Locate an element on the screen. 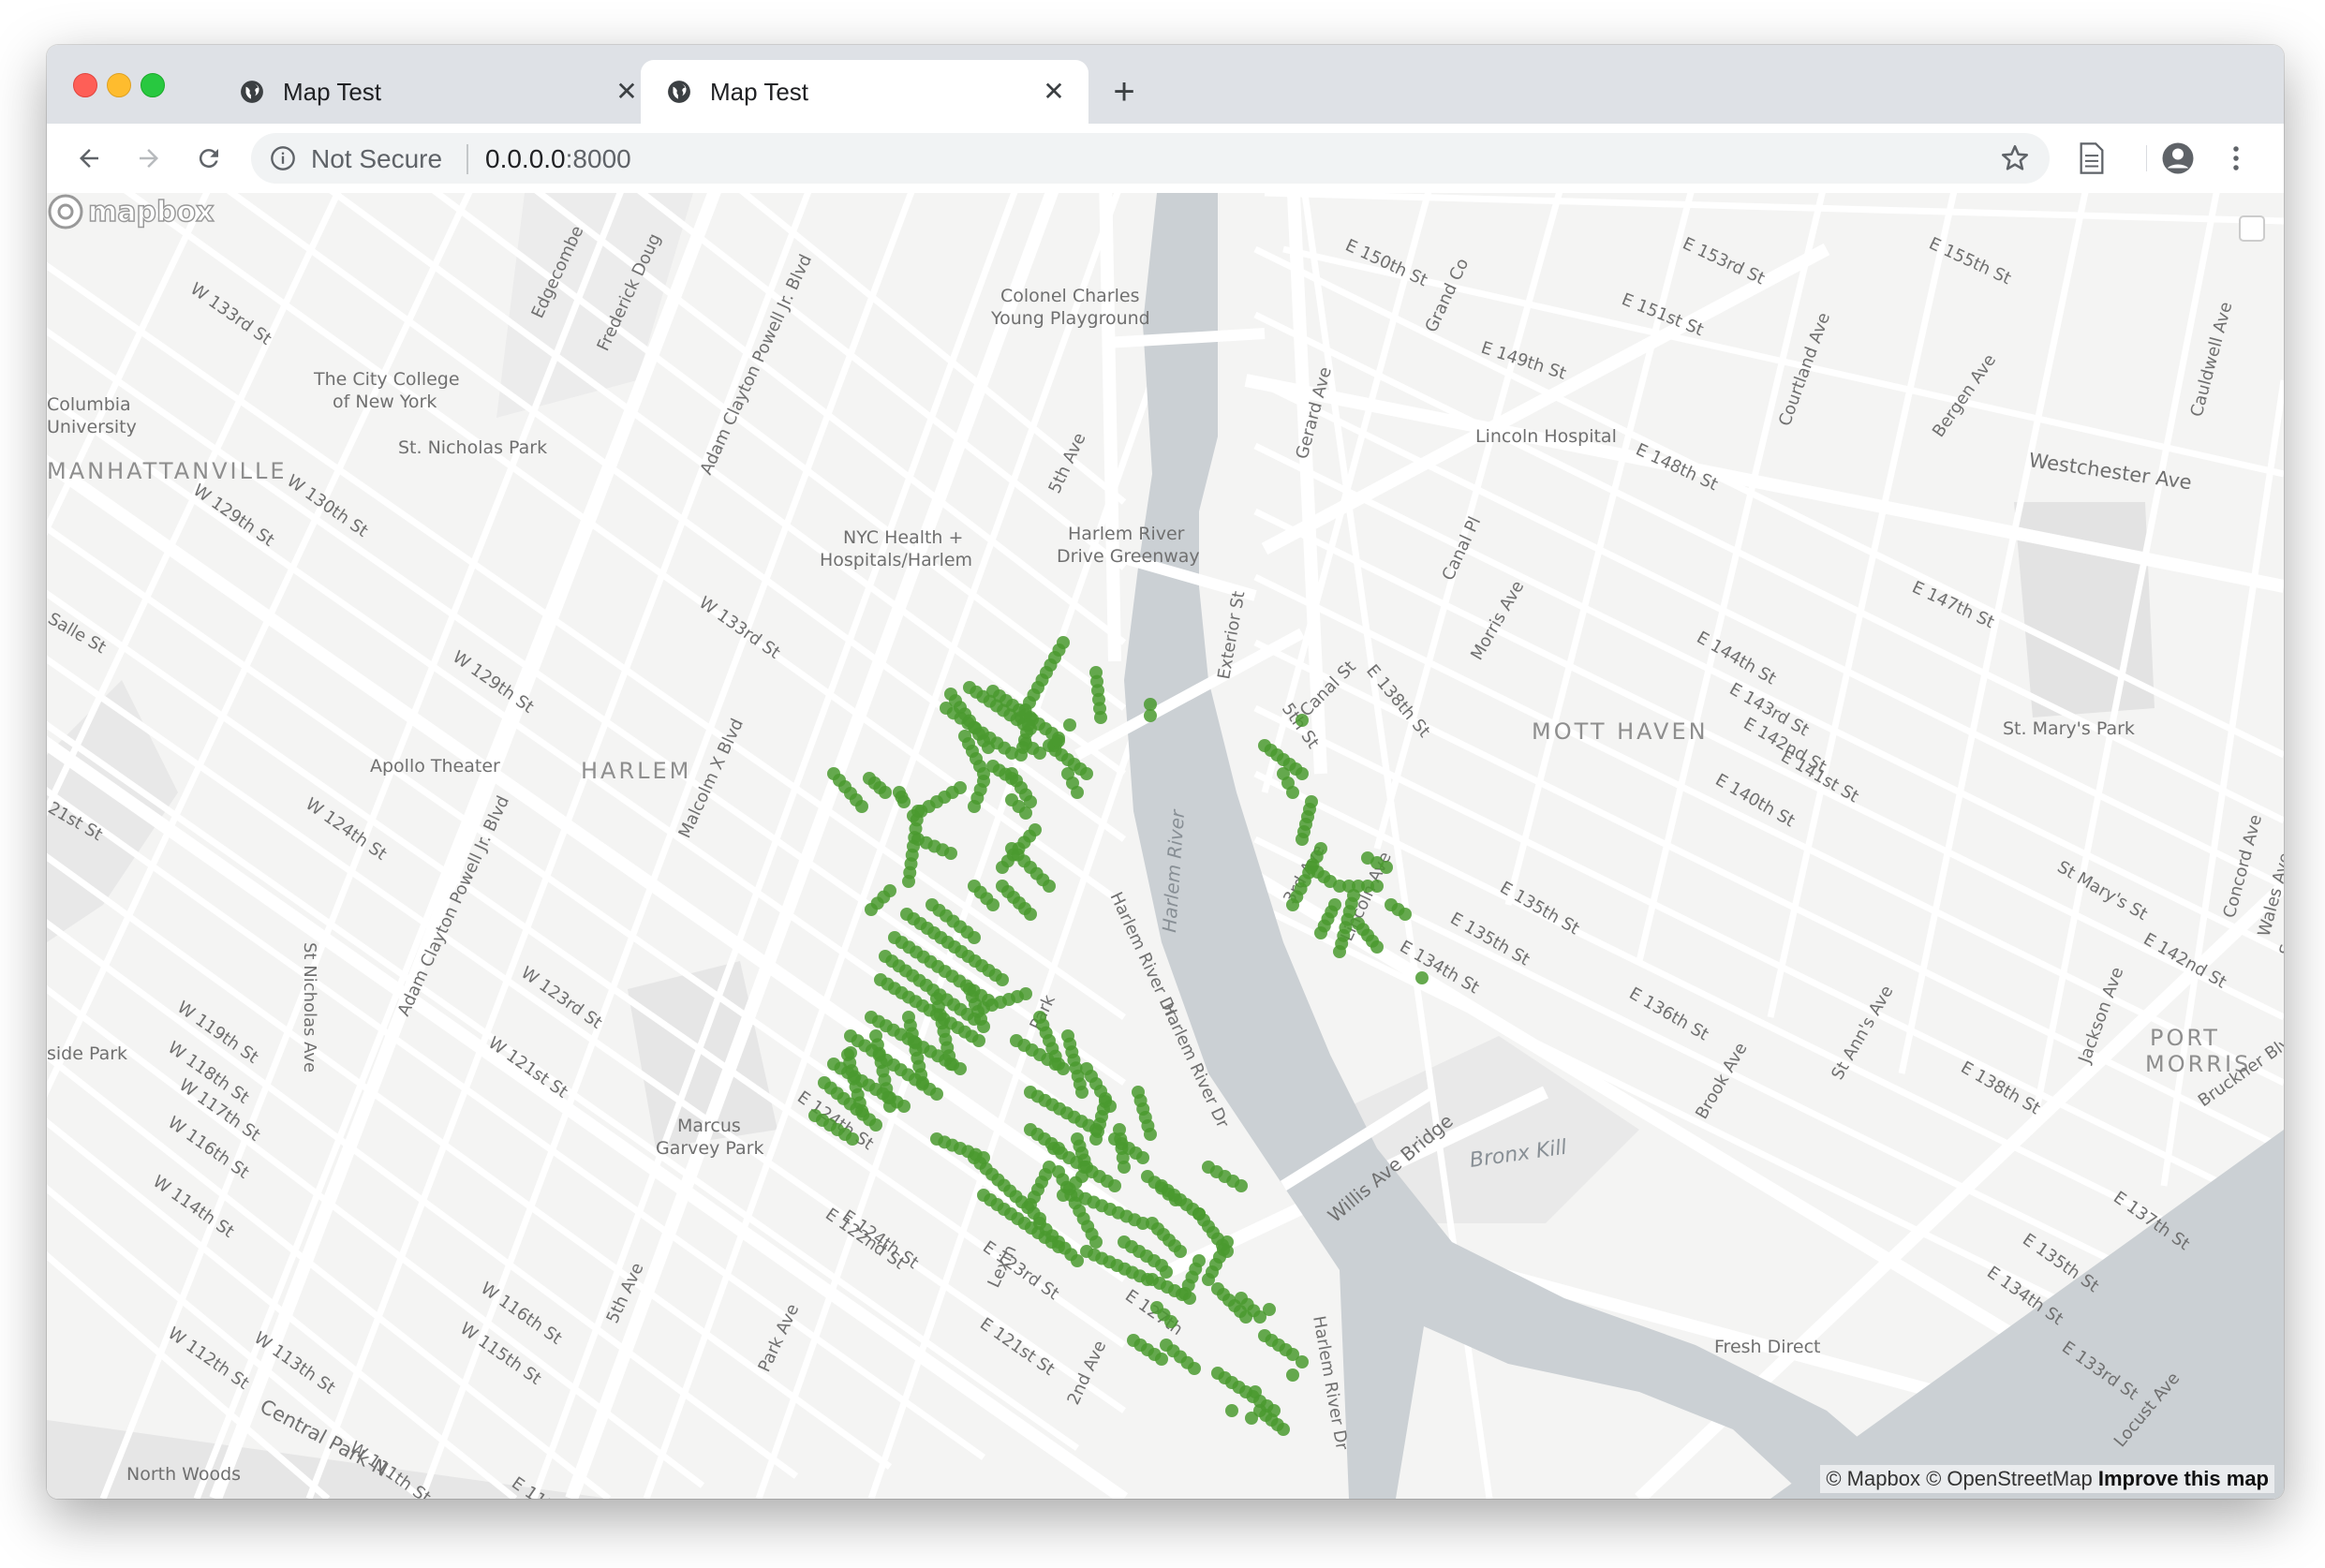 The width and height of the screenshot is (2325, 1568). place-label: side Park is located at coordinates (87, 1053).